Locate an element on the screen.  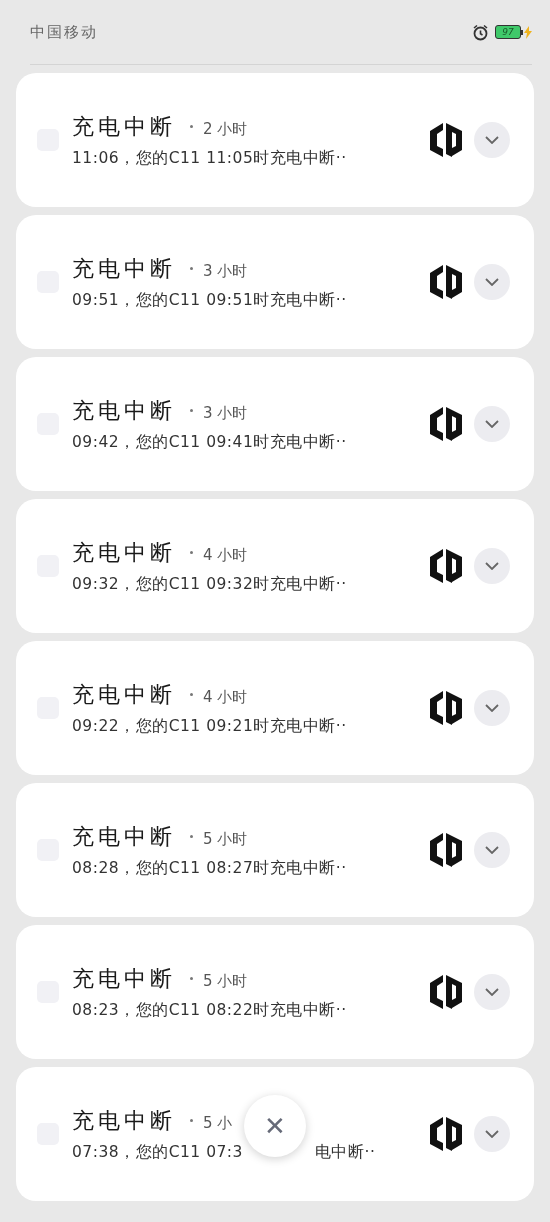
notification-body: 09:51，您的C11 09:51时充电中断·· is located at coordinates (209, 300).